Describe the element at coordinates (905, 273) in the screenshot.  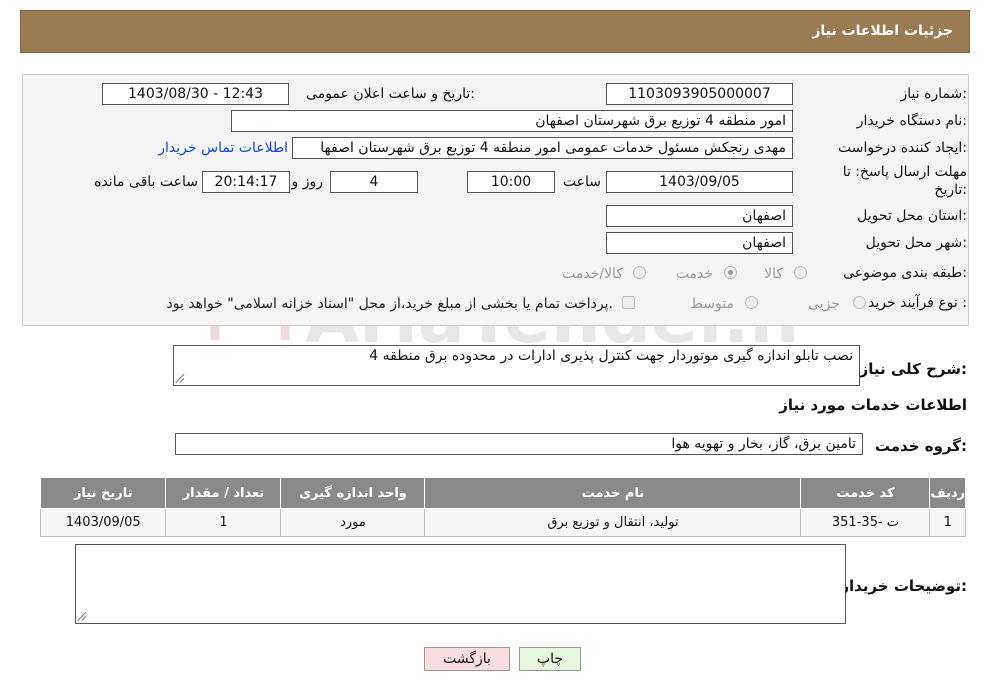
I see `category-label: طبقه بندی موضوعی:` at that location.